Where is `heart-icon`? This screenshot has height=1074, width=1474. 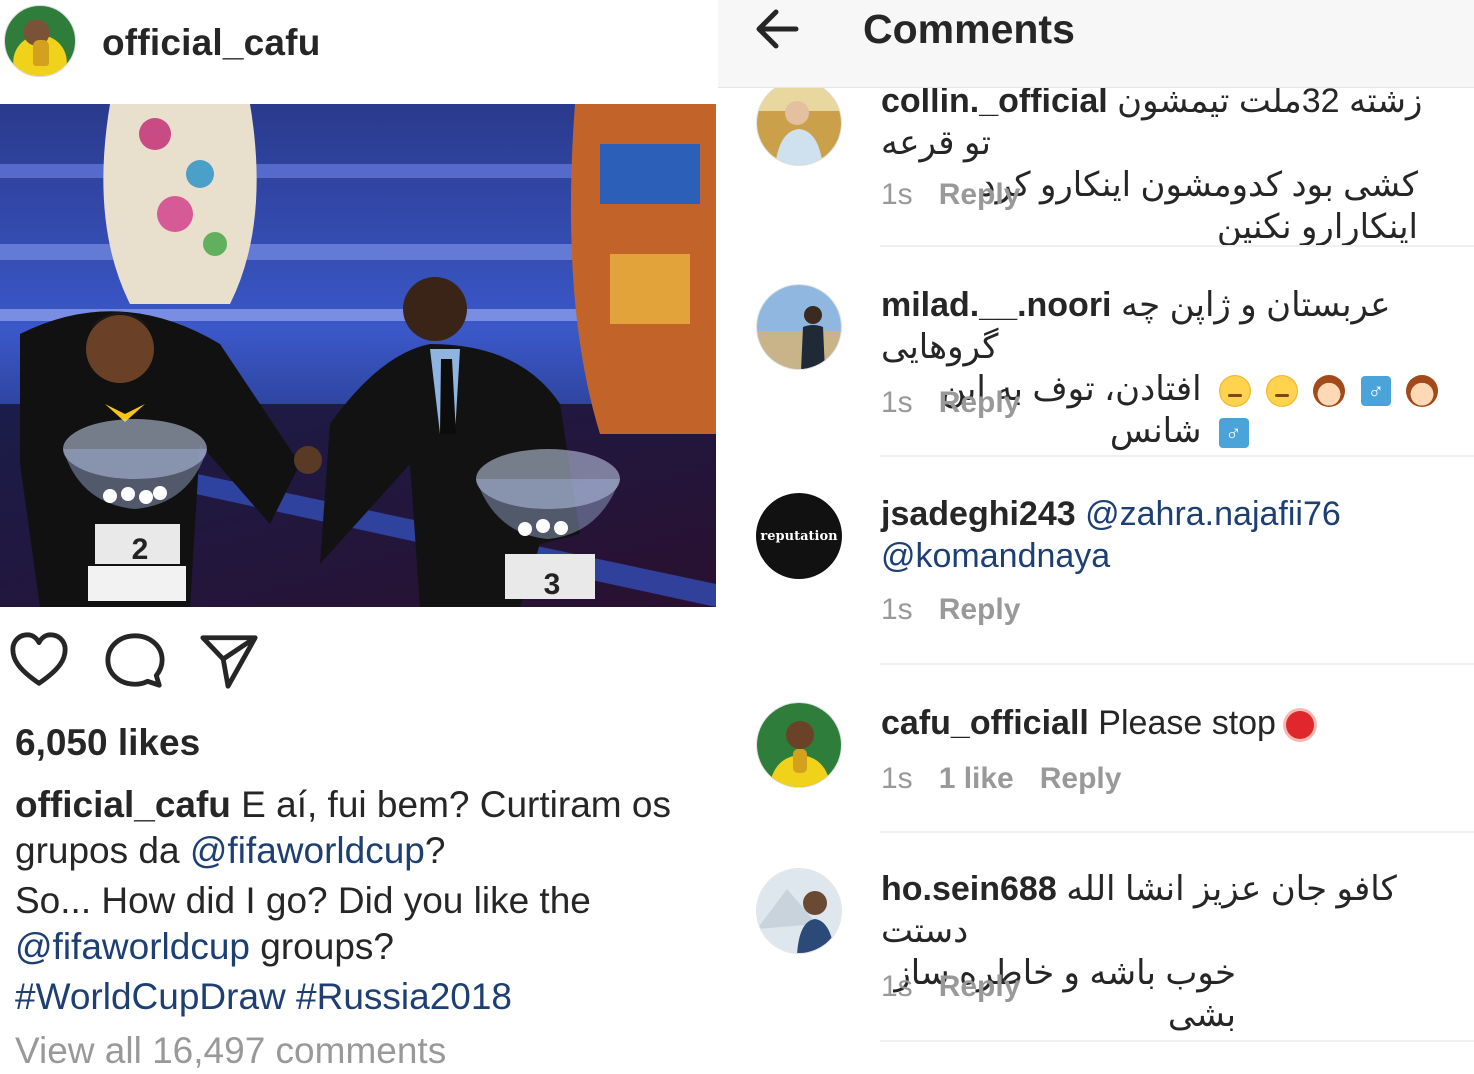
heart-icon is located at coordinates (39, 661).